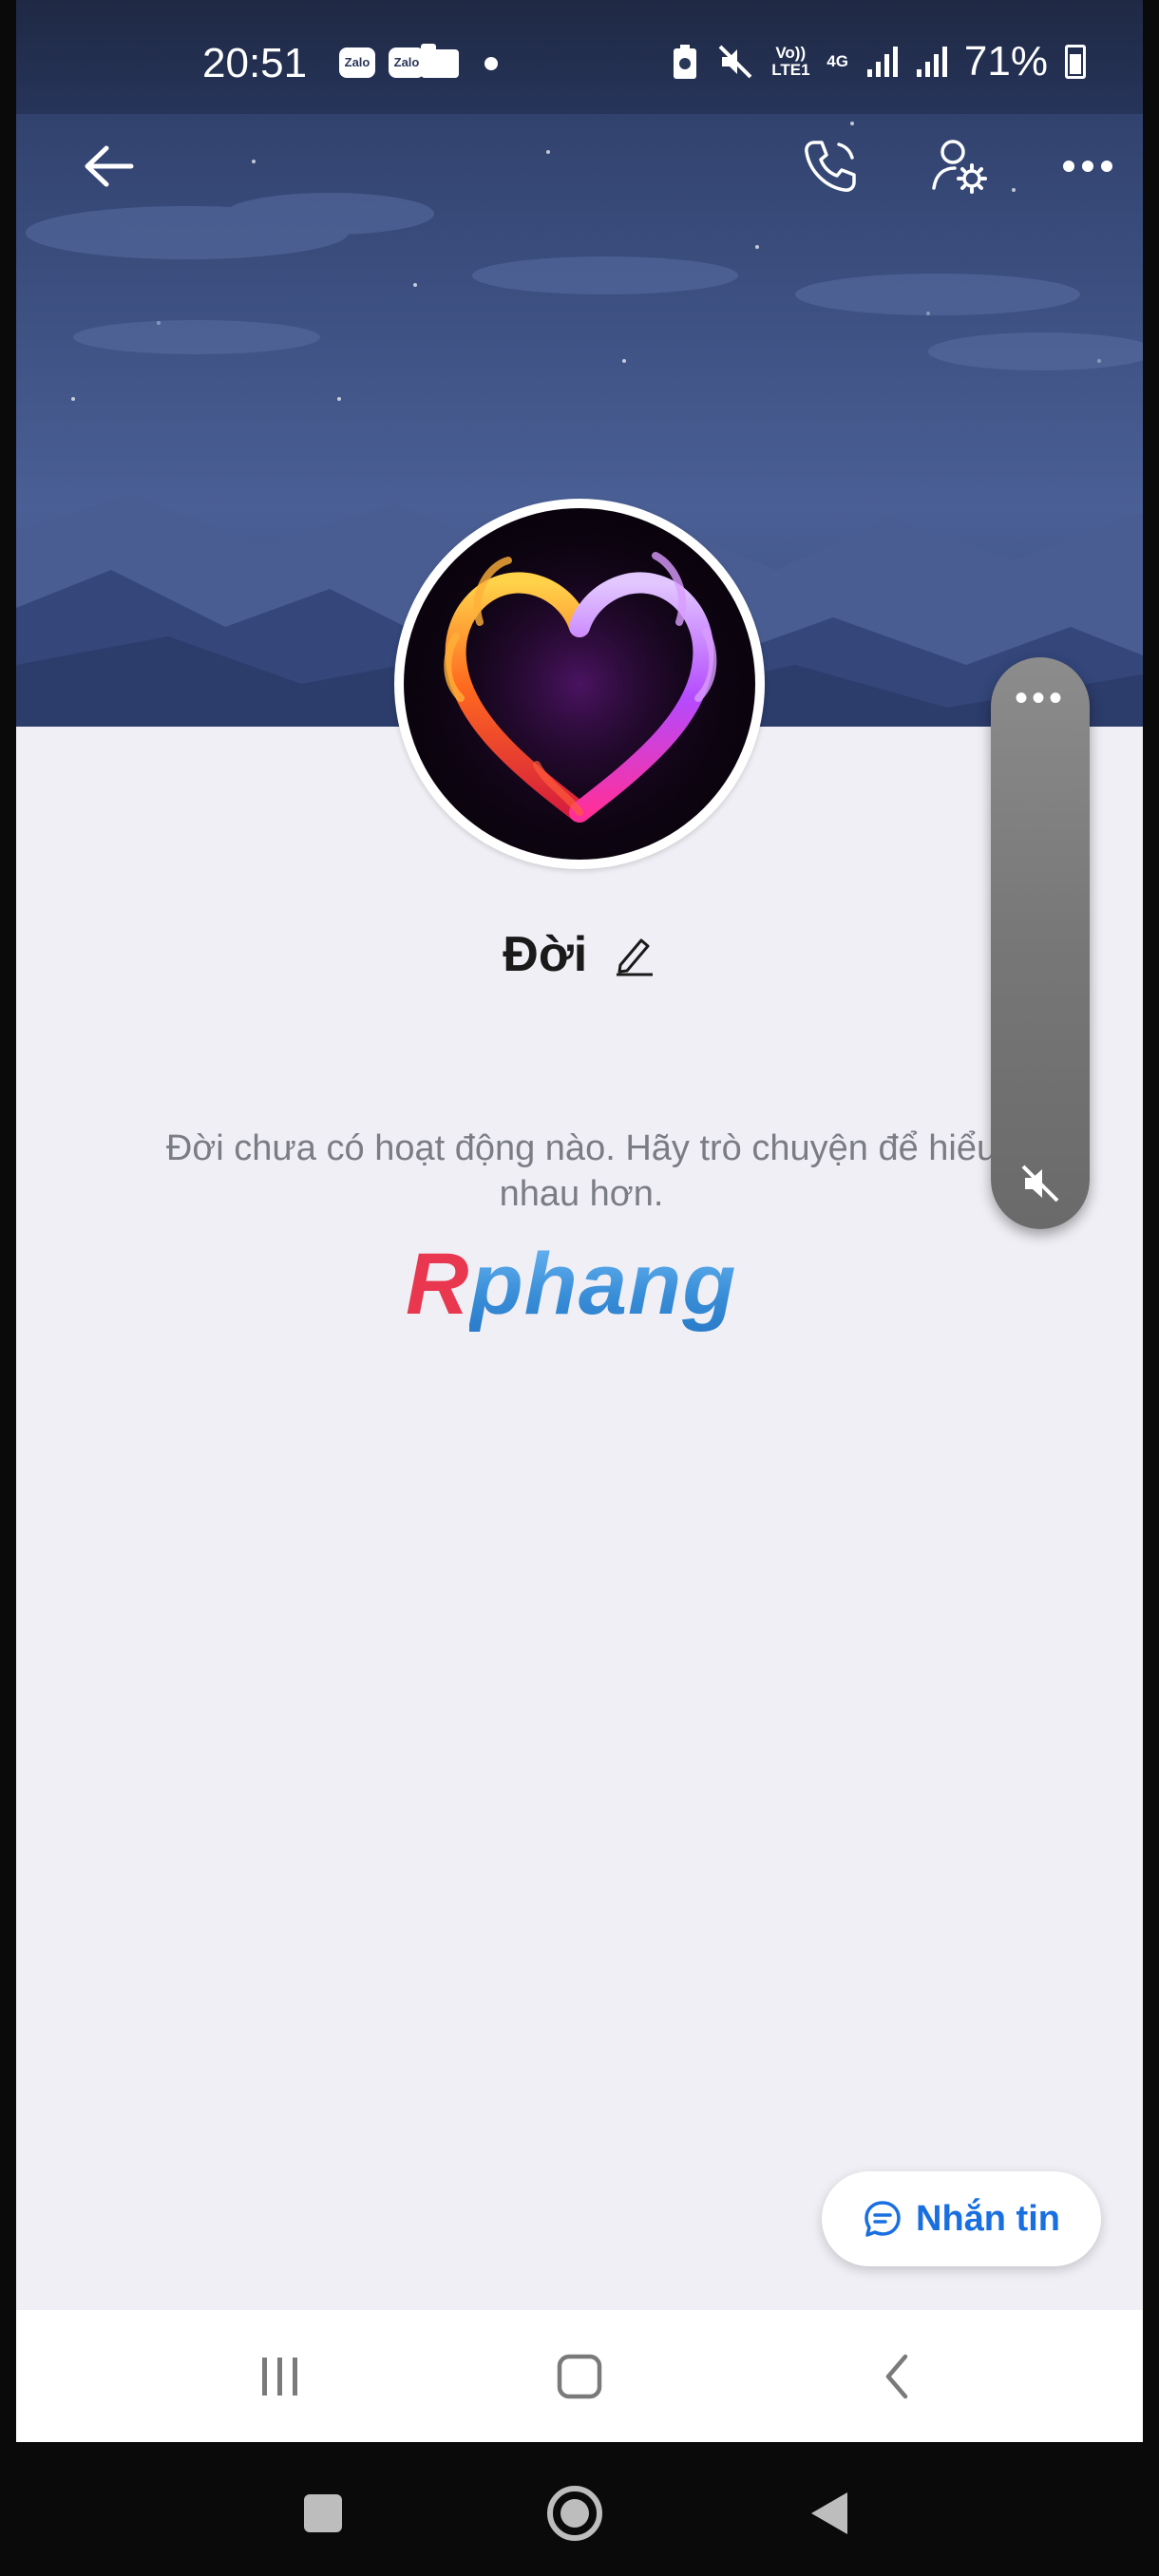  I want to click on back-nav-button, so click(897, 2377).